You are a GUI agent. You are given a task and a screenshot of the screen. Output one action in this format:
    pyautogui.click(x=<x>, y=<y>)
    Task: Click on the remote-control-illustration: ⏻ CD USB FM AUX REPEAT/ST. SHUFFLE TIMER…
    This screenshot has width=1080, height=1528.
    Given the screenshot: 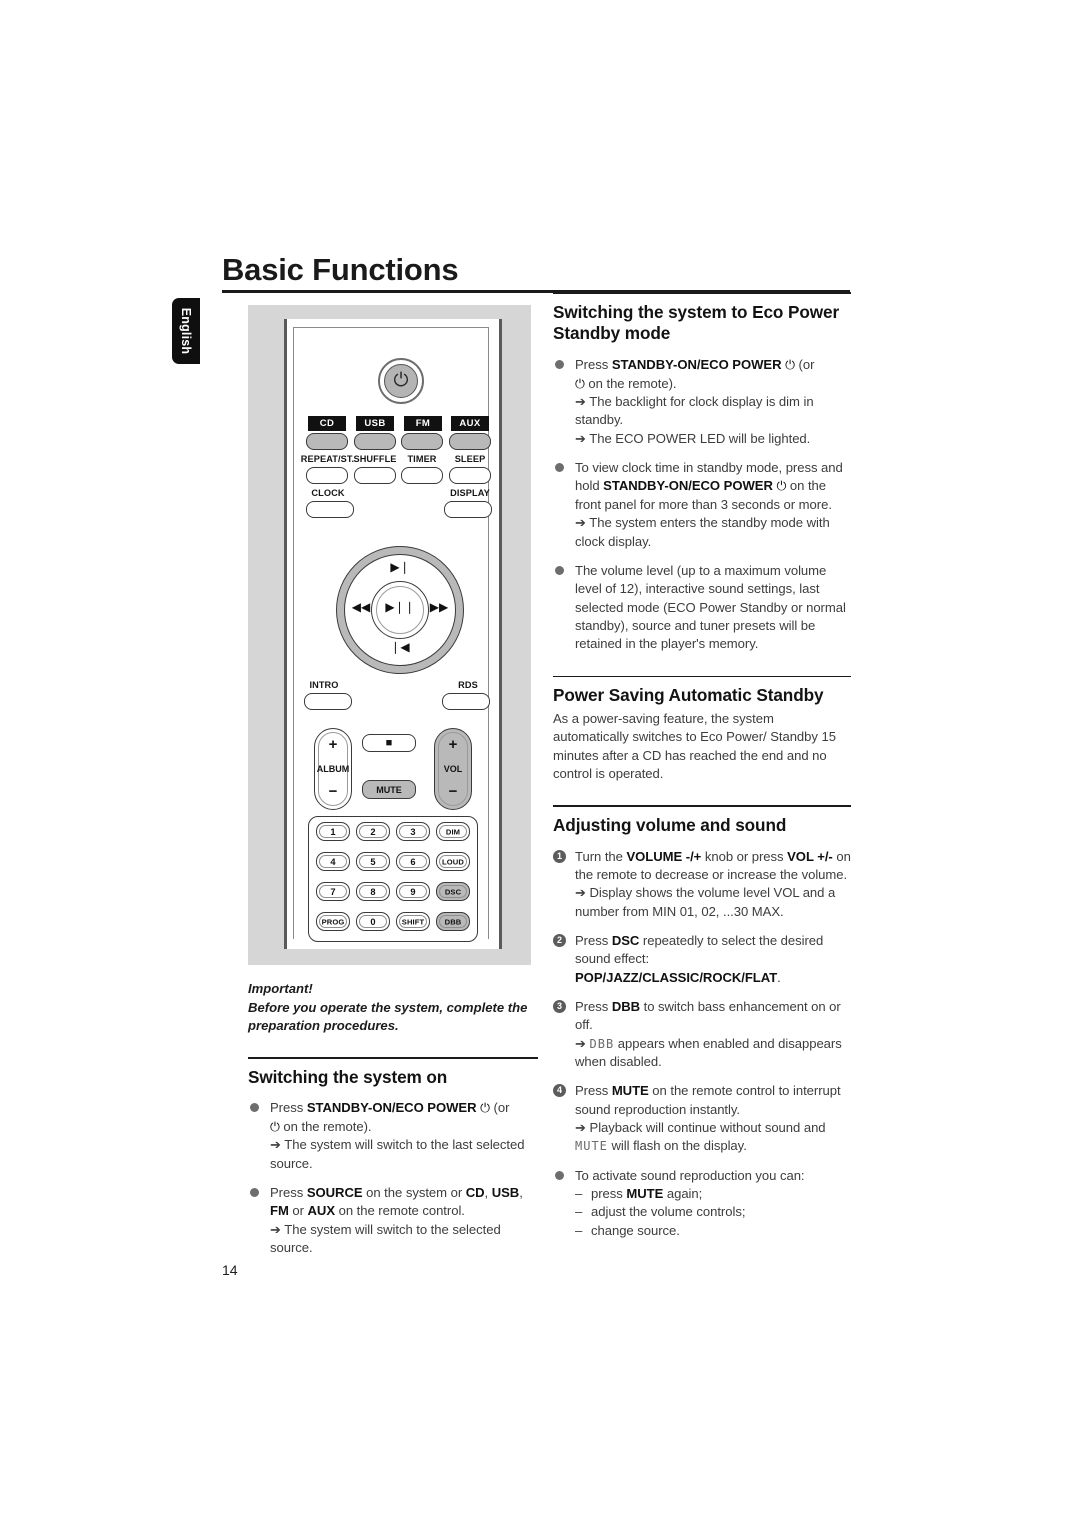 What is the action you would take?
    pyautogui.click(x=389, y=635)
    